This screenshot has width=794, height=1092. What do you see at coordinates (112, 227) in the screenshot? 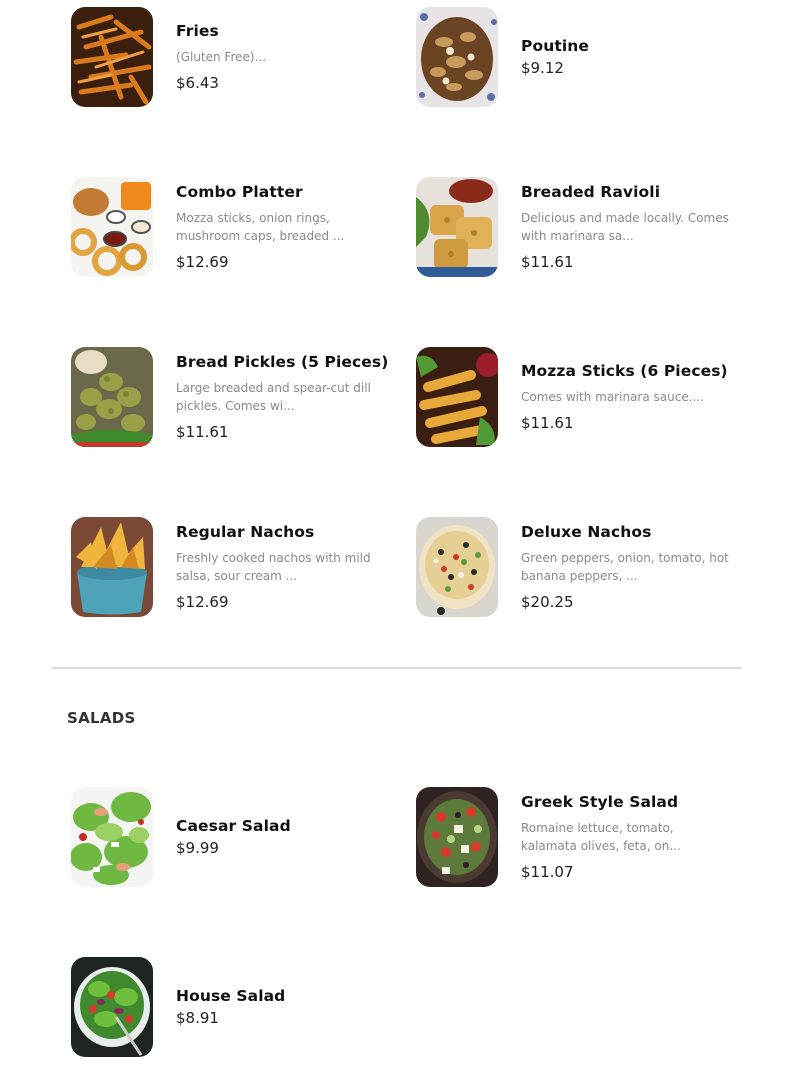
I see `combo-platter-image` at bounding box center [112, 227].